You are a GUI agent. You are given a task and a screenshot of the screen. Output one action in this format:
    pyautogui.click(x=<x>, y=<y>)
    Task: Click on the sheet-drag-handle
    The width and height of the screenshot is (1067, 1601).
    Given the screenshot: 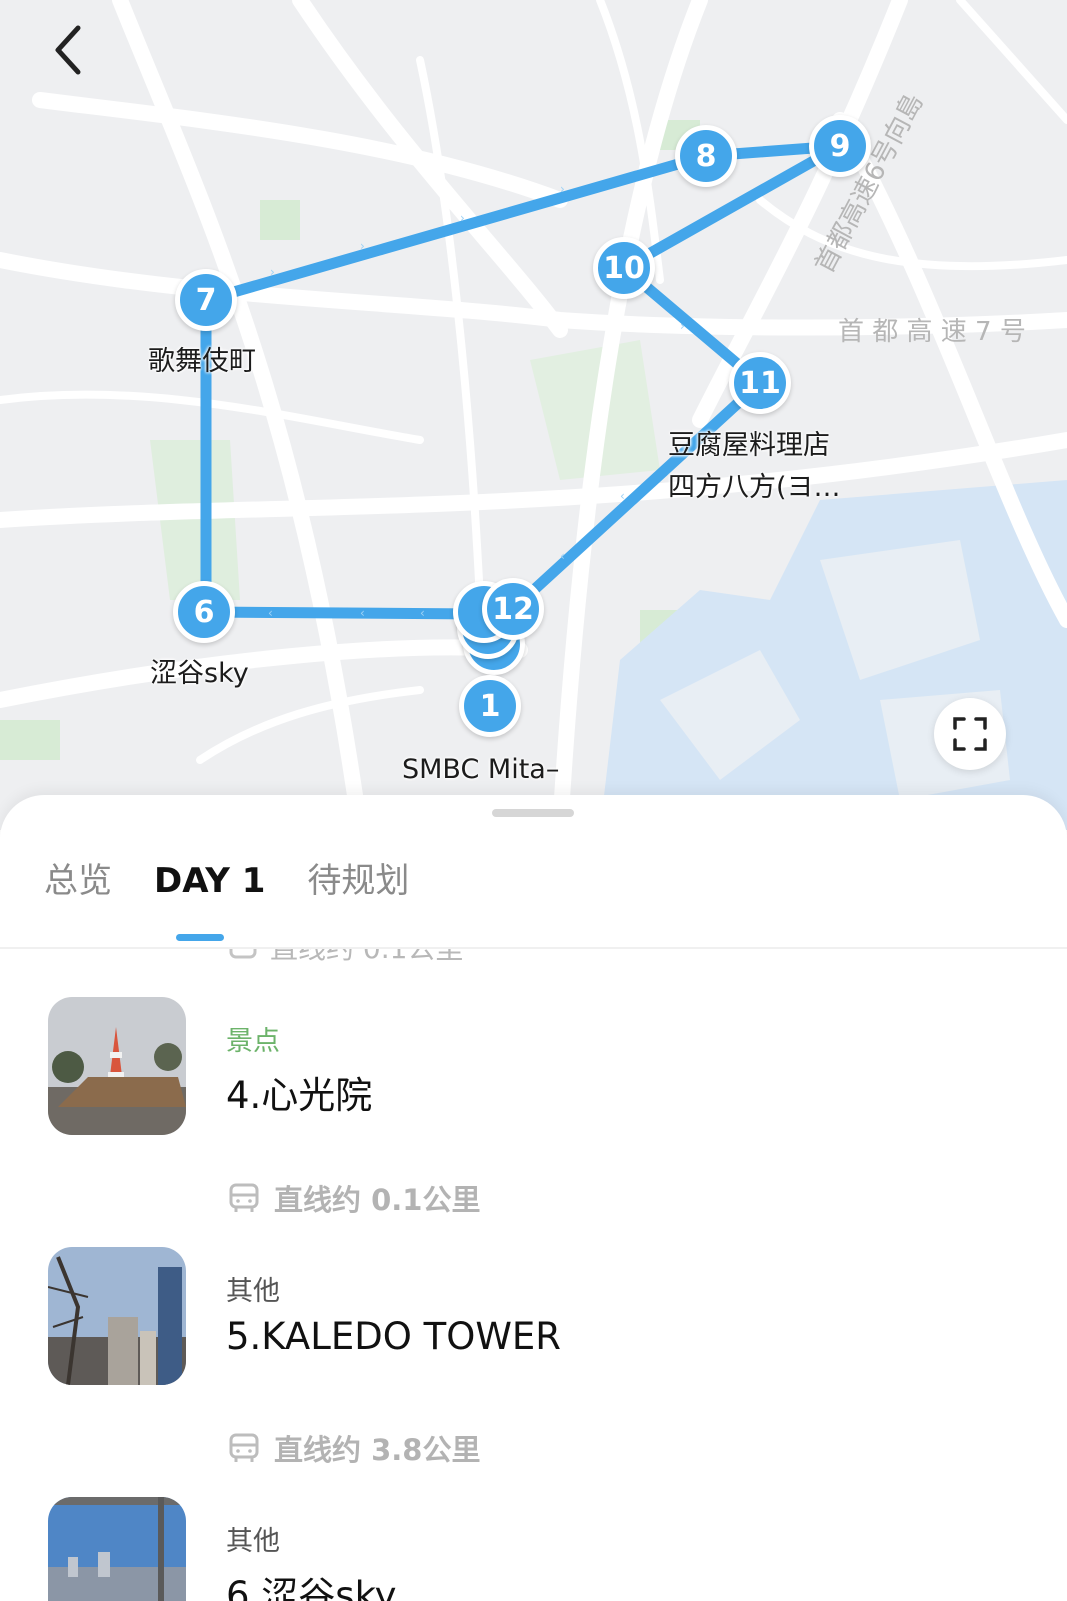 What is the action you would take?
    pyautogui.click(x=533, y=813)
    